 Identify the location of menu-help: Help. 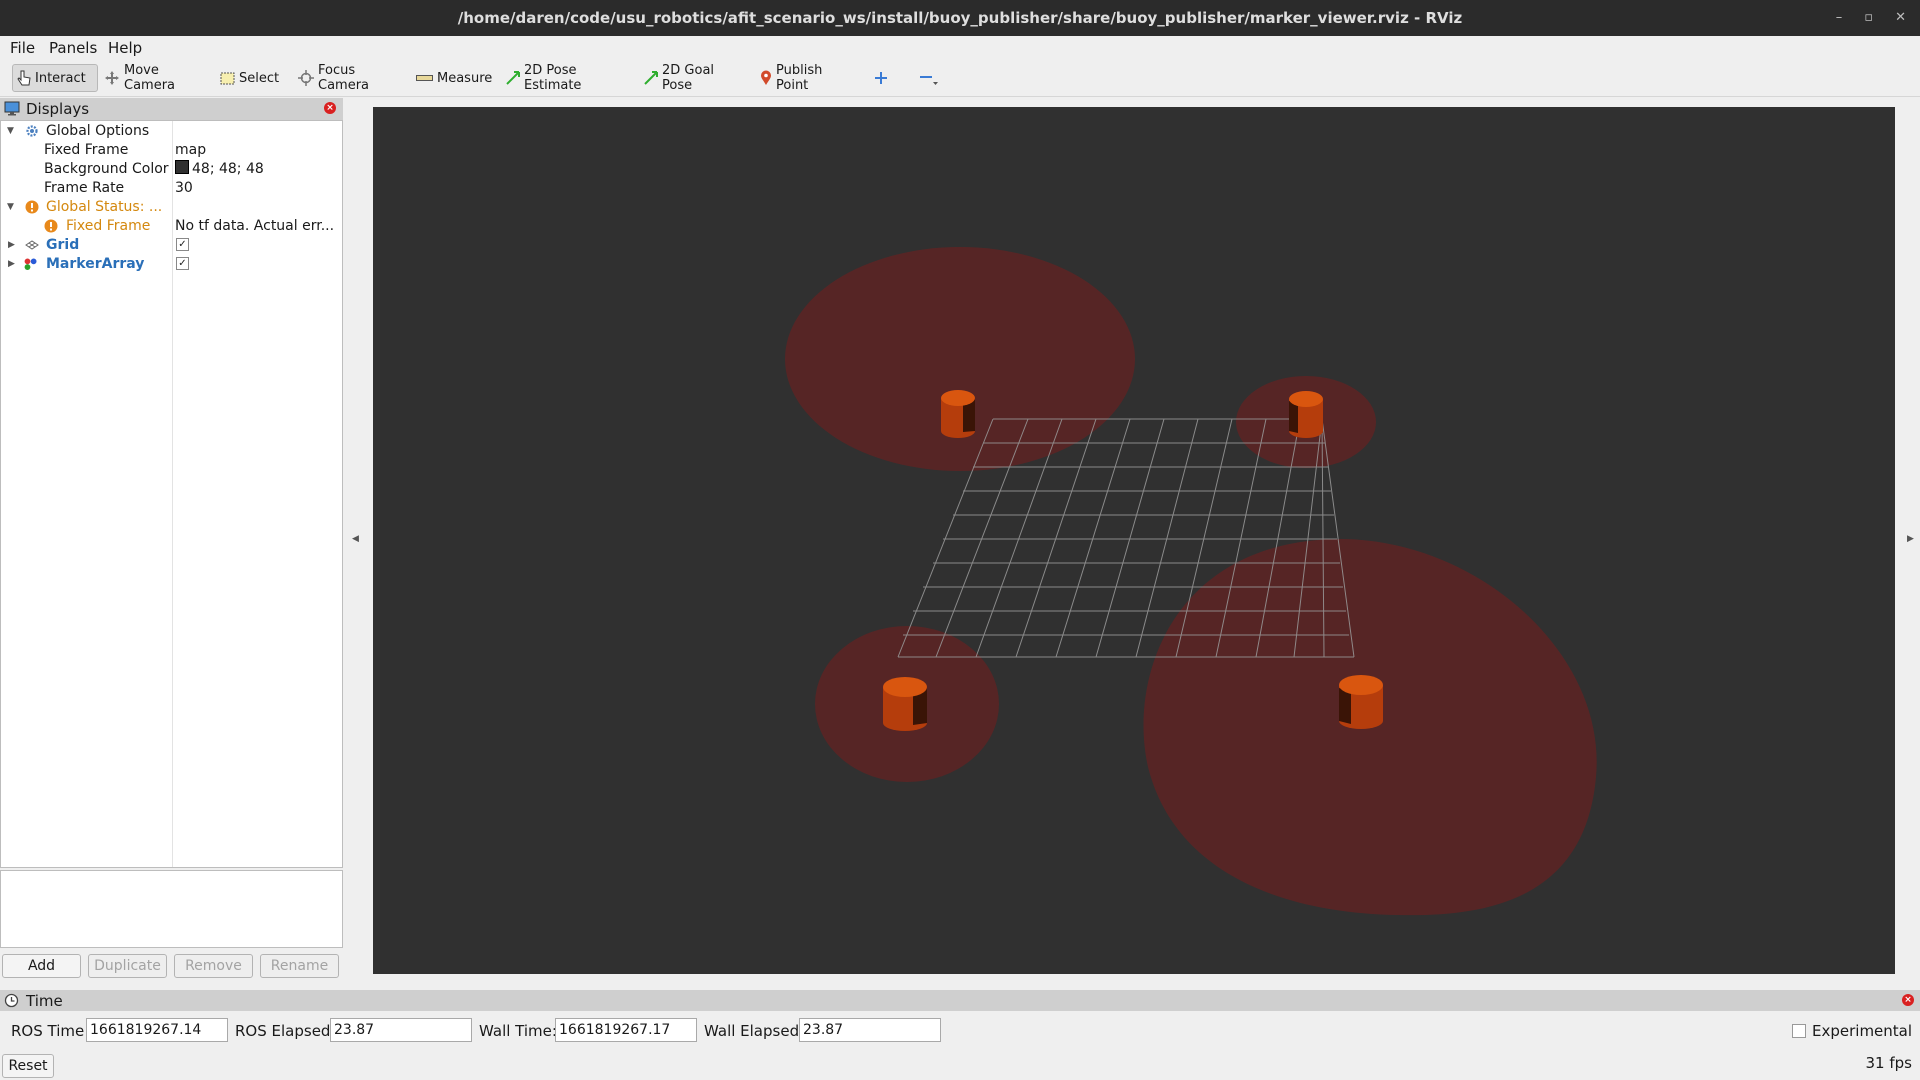
(125, 48).